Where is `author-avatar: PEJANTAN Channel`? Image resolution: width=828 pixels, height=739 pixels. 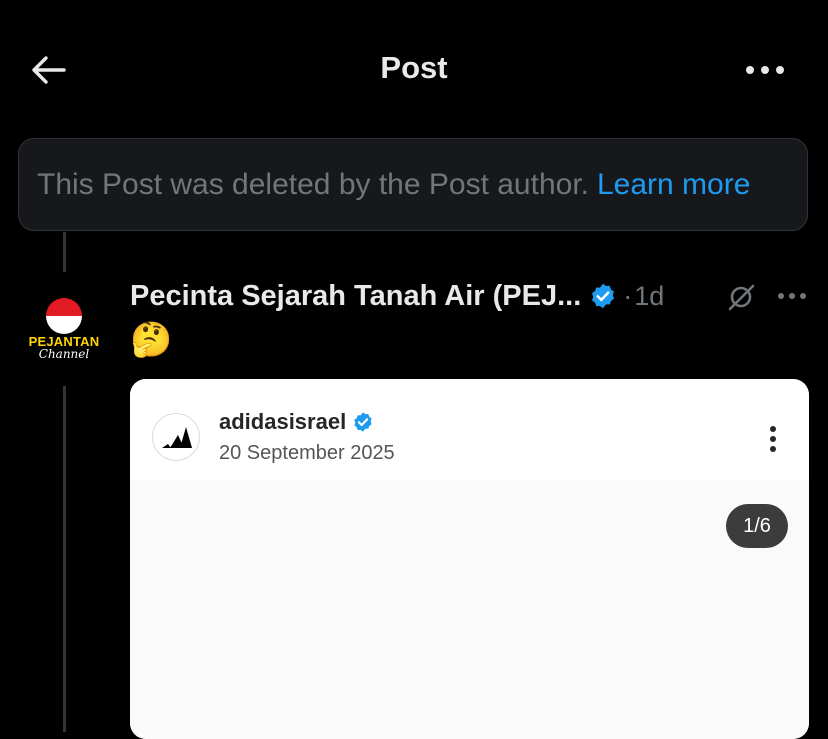 author-avatar: PEJANTAN Channel is located at coordinates (64, 328).